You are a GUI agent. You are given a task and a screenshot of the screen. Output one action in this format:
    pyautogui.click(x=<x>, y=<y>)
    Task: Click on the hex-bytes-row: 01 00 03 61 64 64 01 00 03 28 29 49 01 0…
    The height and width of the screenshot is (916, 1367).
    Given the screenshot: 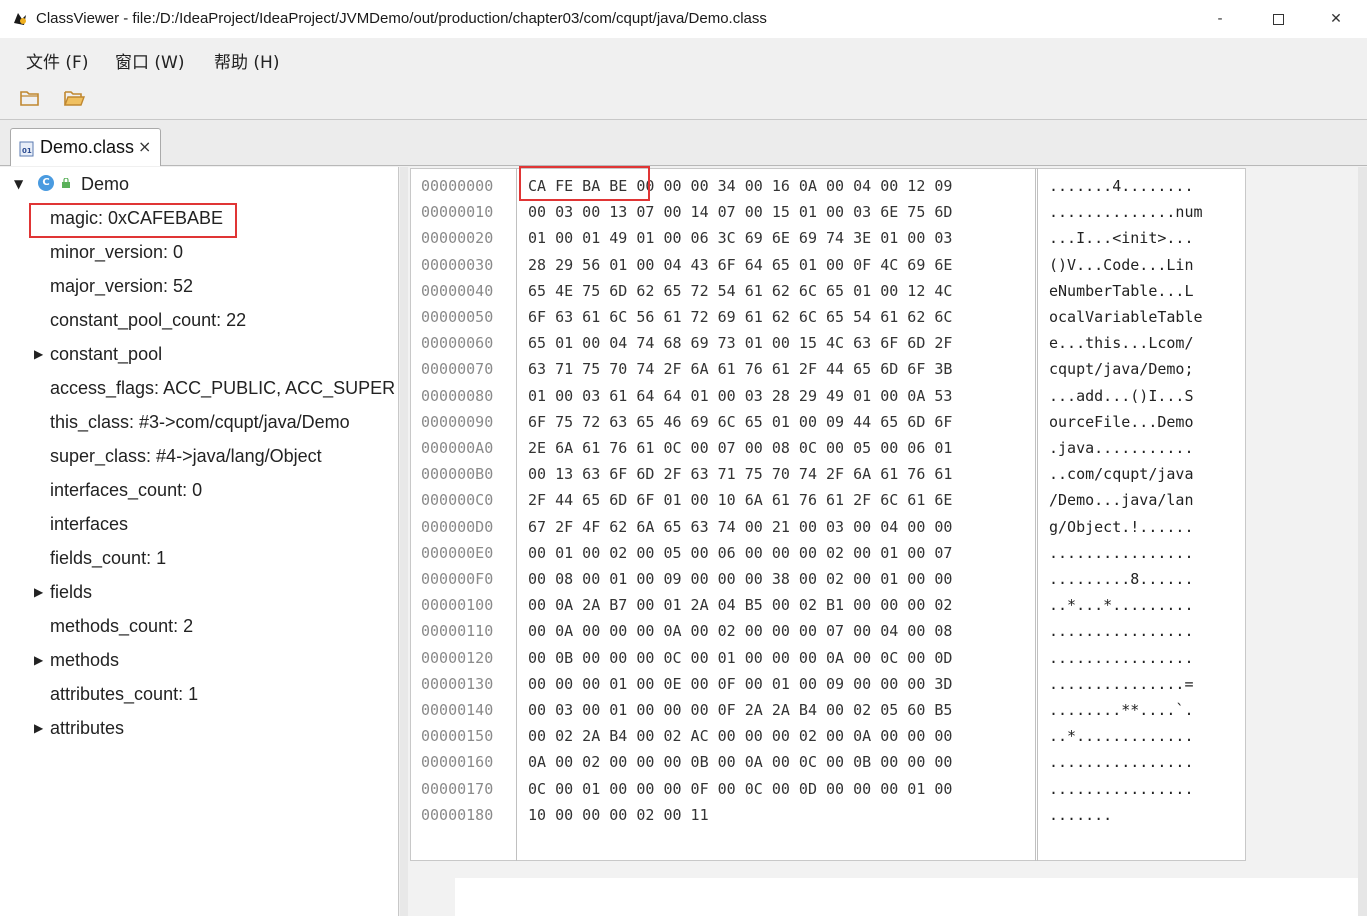 What is the action you would take?
    pyautogui.click(x=740, y=396)
    